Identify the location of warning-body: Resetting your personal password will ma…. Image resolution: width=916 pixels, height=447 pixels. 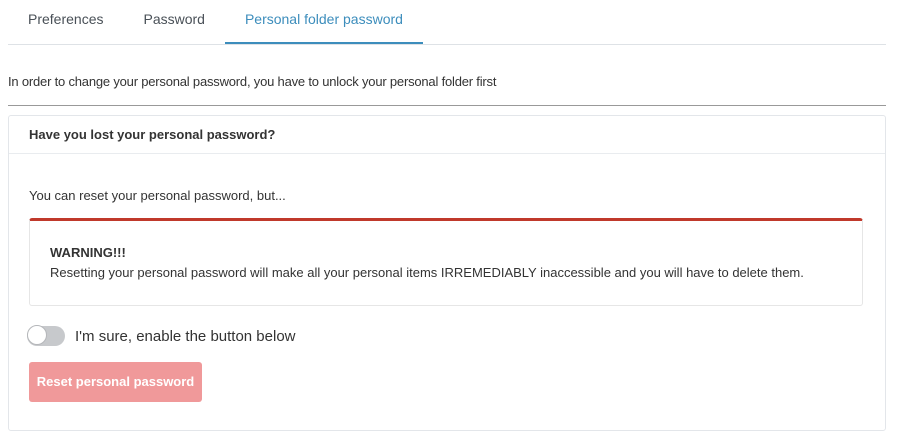
(427, 272).